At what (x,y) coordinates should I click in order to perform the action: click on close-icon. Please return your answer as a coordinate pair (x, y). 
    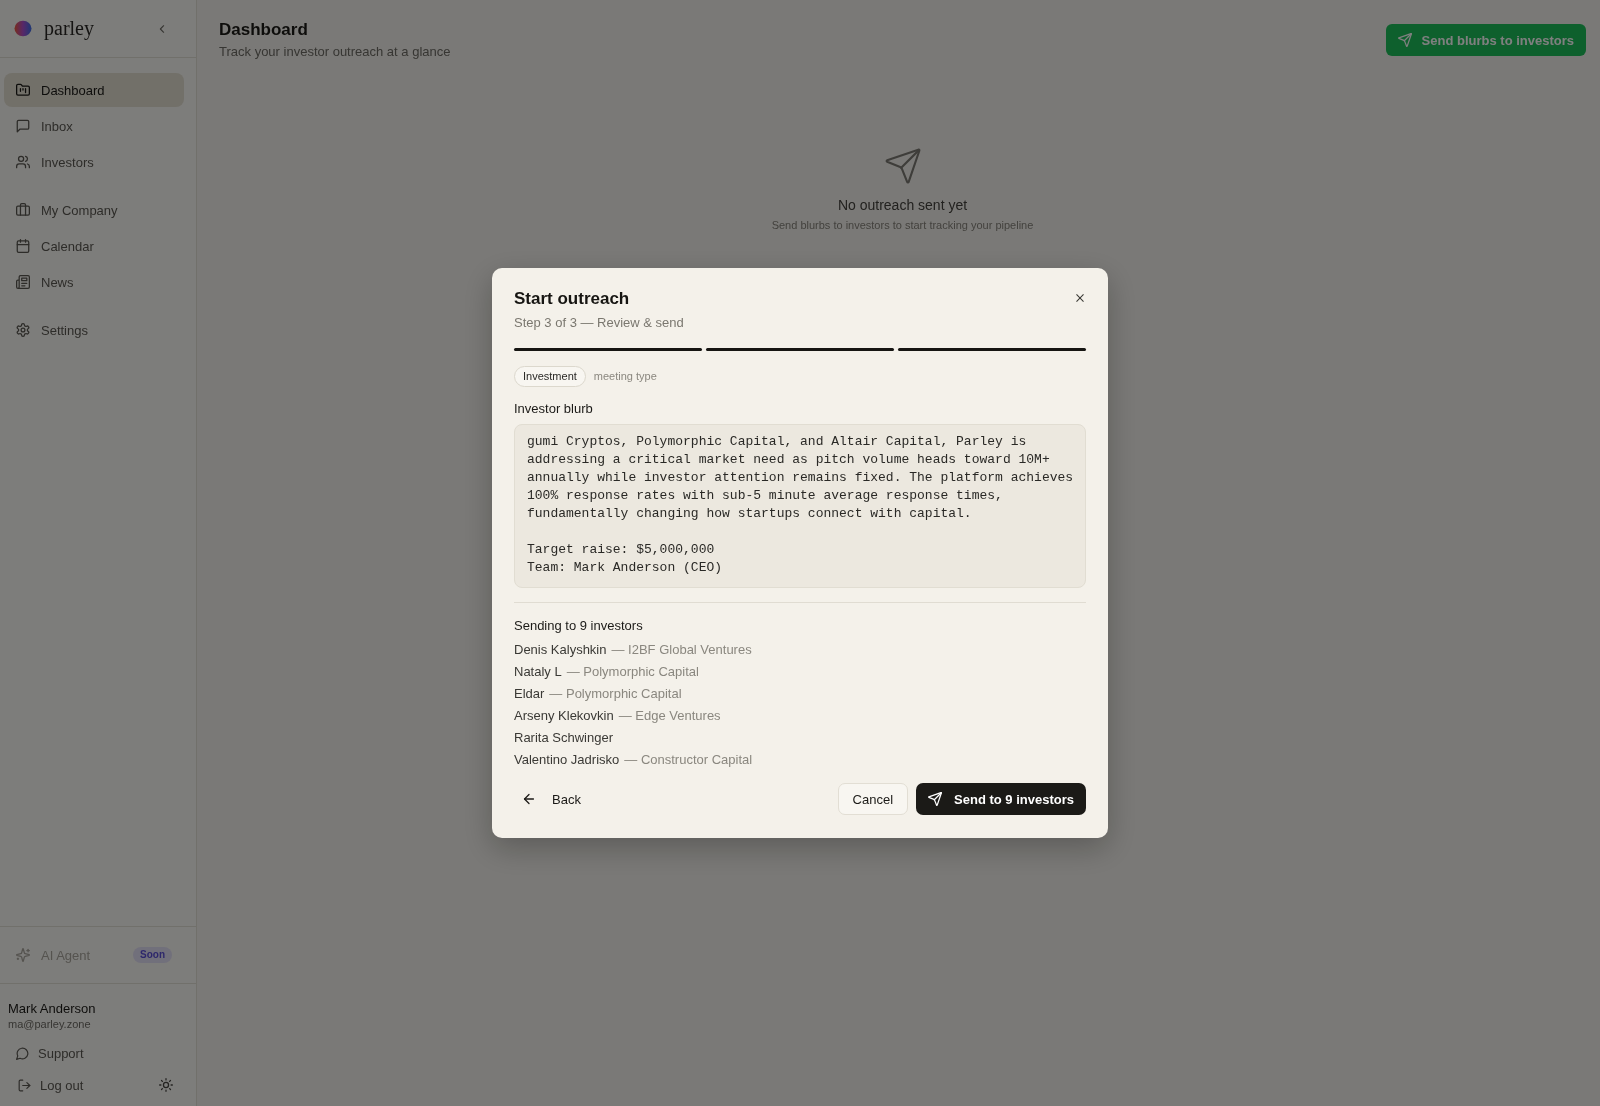
    Looking at the image, I should click on (1080, 298).